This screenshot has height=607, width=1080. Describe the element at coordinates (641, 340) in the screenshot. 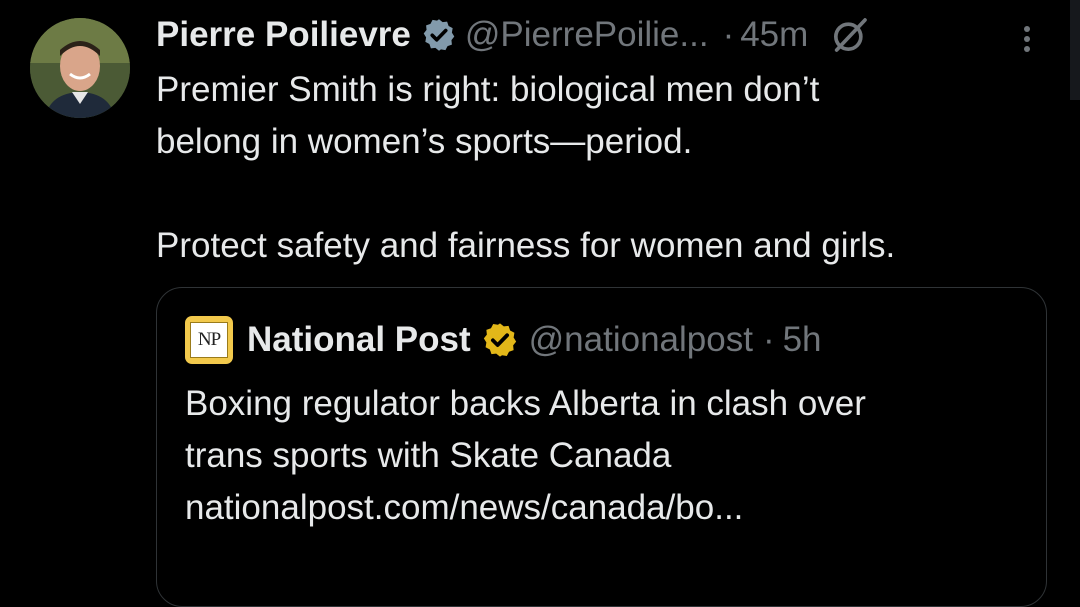

I see `quoted-author-handle: @nationalpost` at that location.